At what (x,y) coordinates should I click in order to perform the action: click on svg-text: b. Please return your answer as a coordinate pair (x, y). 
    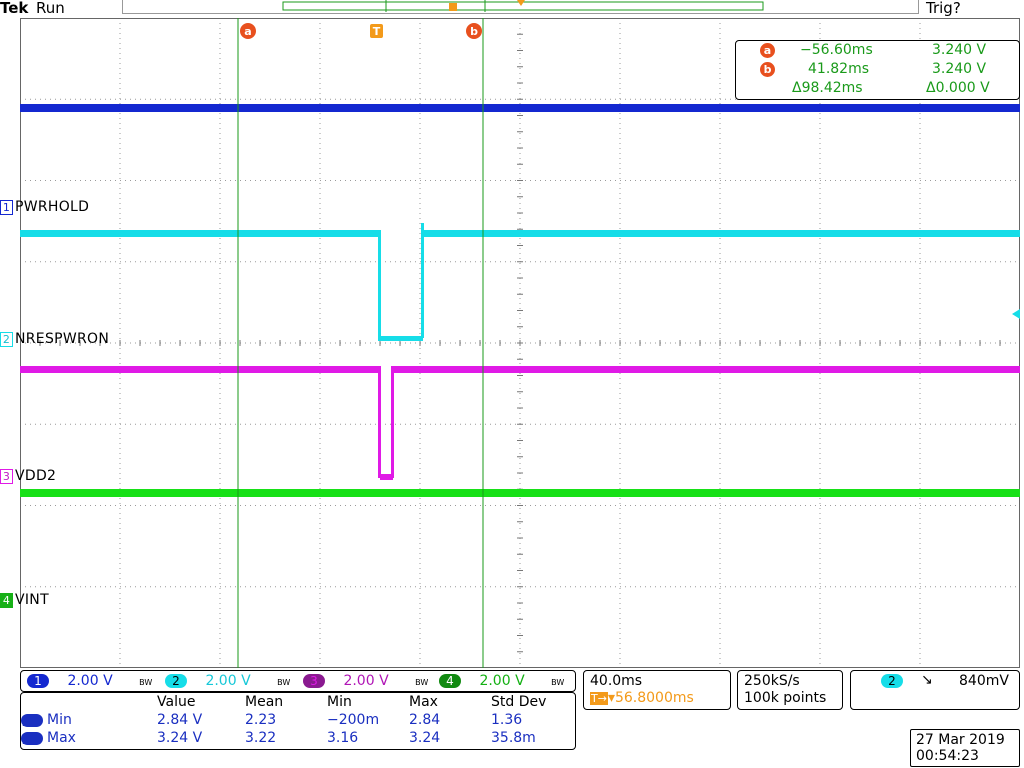
    Looking at the image, I should click on (474, 31).